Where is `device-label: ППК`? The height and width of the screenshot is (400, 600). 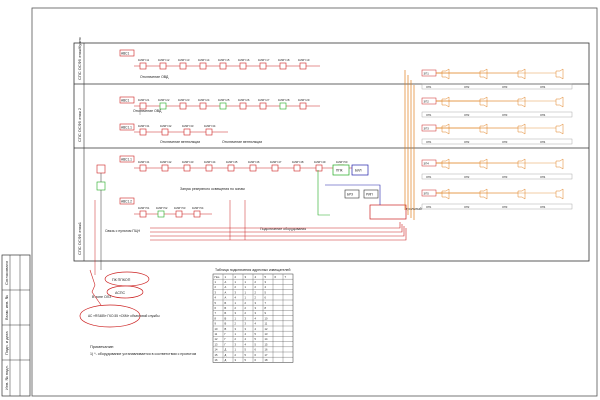
device-label: ППК is located at coordinates (339, 171).